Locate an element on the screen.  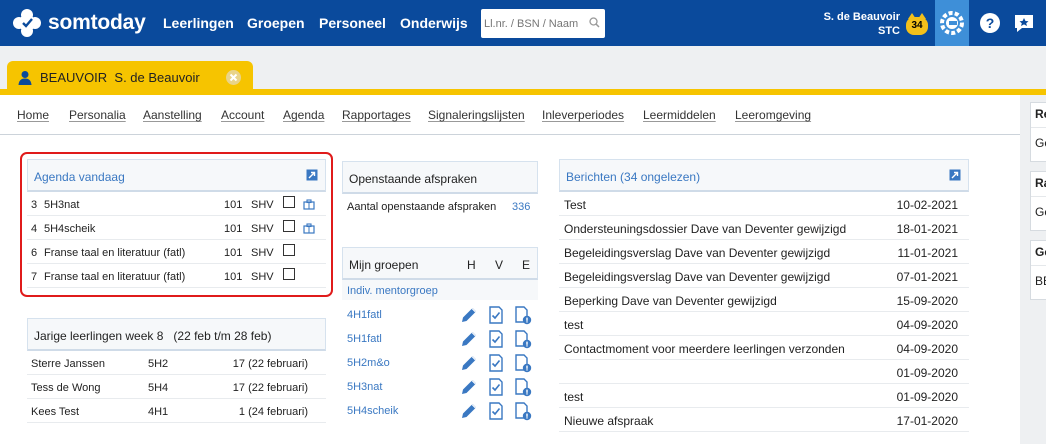
subnav-home: Home is located at coordinates (33, 115).